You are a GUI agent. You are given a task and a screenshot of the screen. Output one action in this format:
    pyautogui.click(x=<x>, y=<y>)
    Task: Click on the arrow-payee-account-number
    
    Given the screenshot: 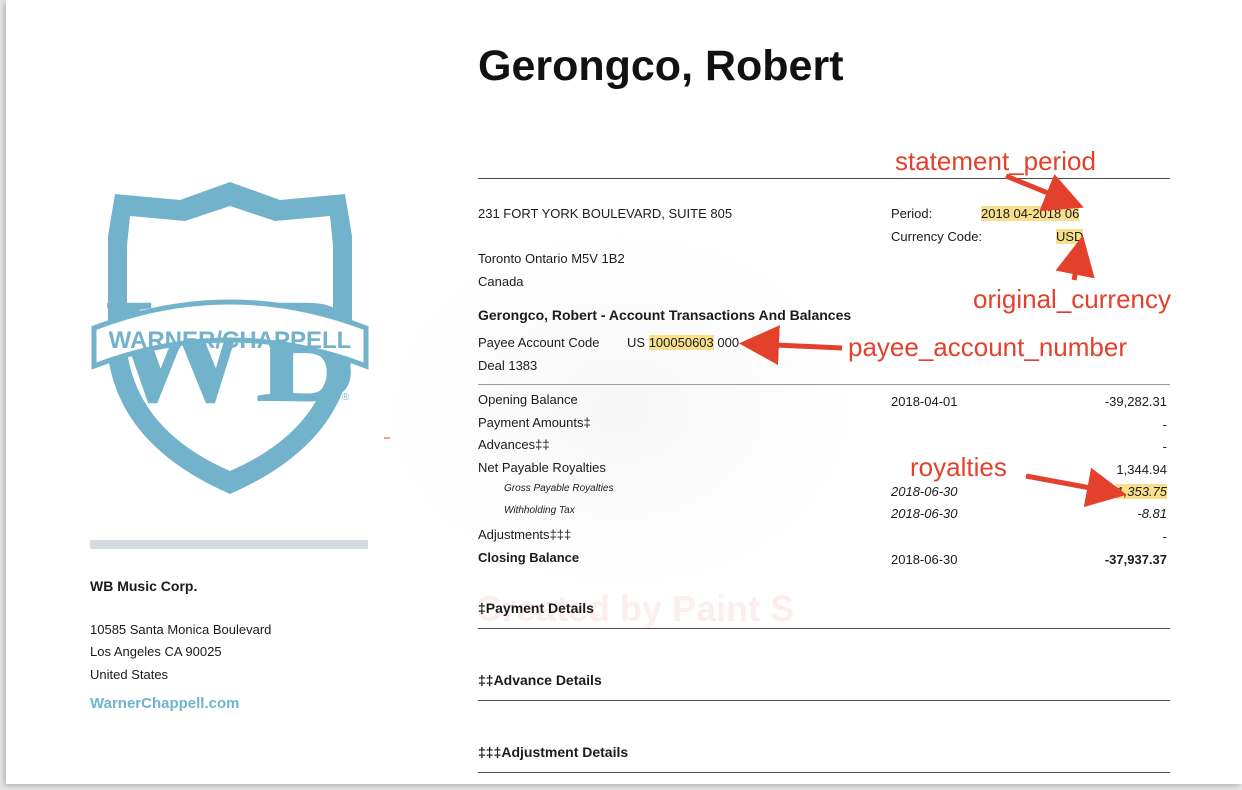 What is the action you would take?
    pyautogui.click(x=791, y=345)
    